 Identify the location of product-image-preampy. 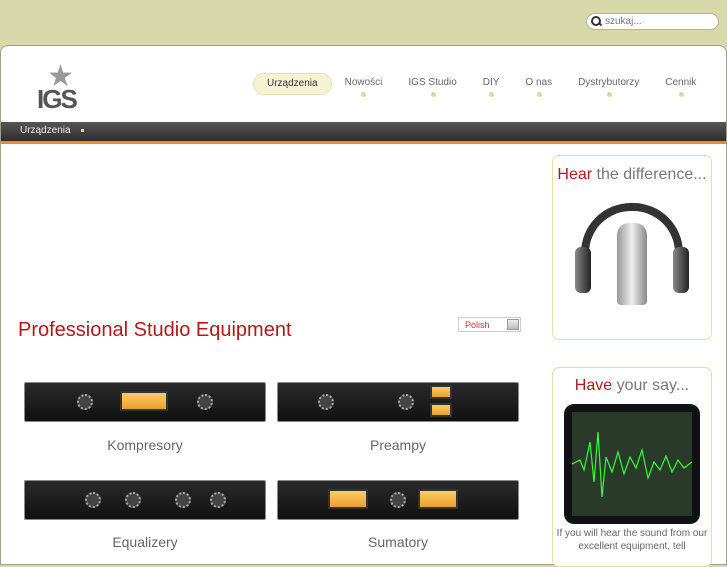
(398, 402).